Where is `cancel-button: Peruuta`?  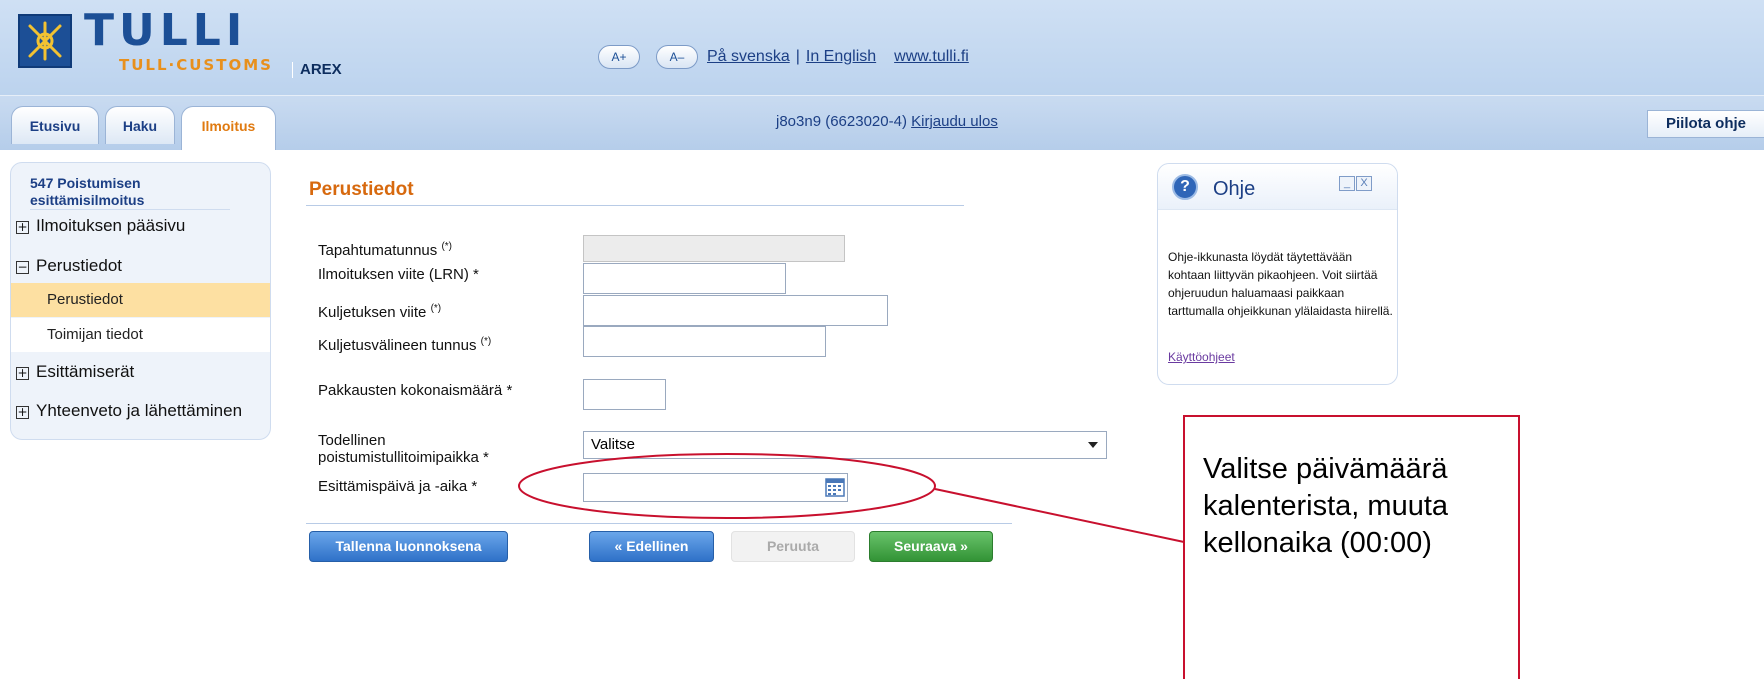
cancel-button: Peruuta is located at coordinates (793, 546).